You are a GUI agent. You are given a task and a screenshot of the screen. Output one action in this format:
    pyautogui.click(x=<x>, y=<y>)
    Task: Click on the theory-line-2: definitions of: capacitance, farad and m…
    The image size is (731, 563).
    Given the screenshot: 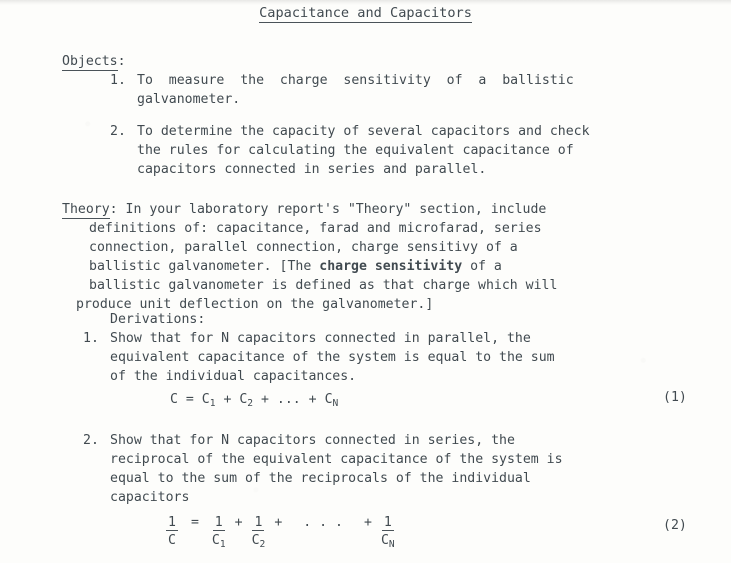 What is the action you would take?
    pyautogui.click(x=315, y=228)
    